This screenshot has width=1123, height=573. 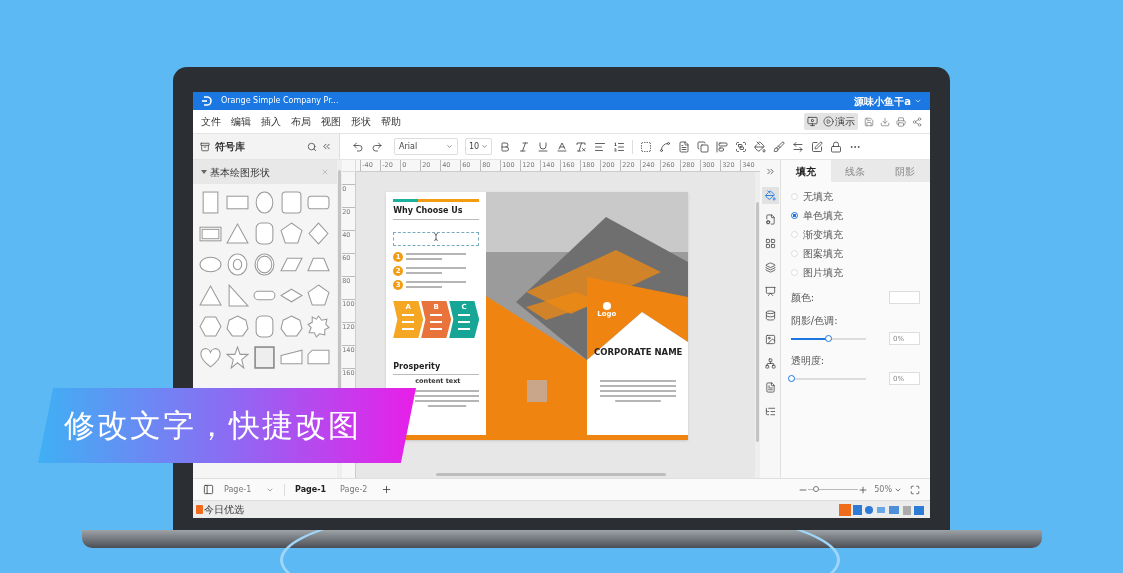 I want to click on color-swatch, so click(x=904, y=297).